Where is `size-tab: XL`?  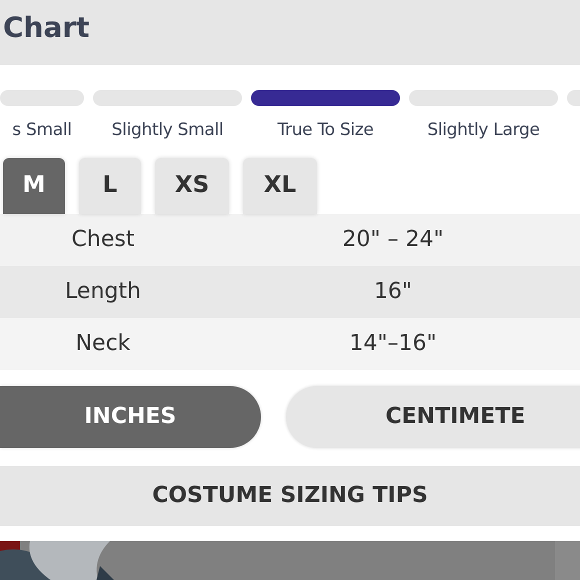
size-tab: XL is located at coordinates (280, 186).